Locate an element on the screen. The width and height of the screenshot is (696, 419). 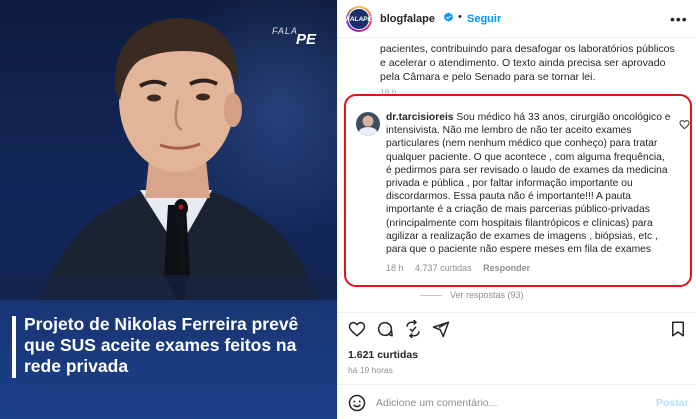
comment-input is located at coordinates (506, 403).